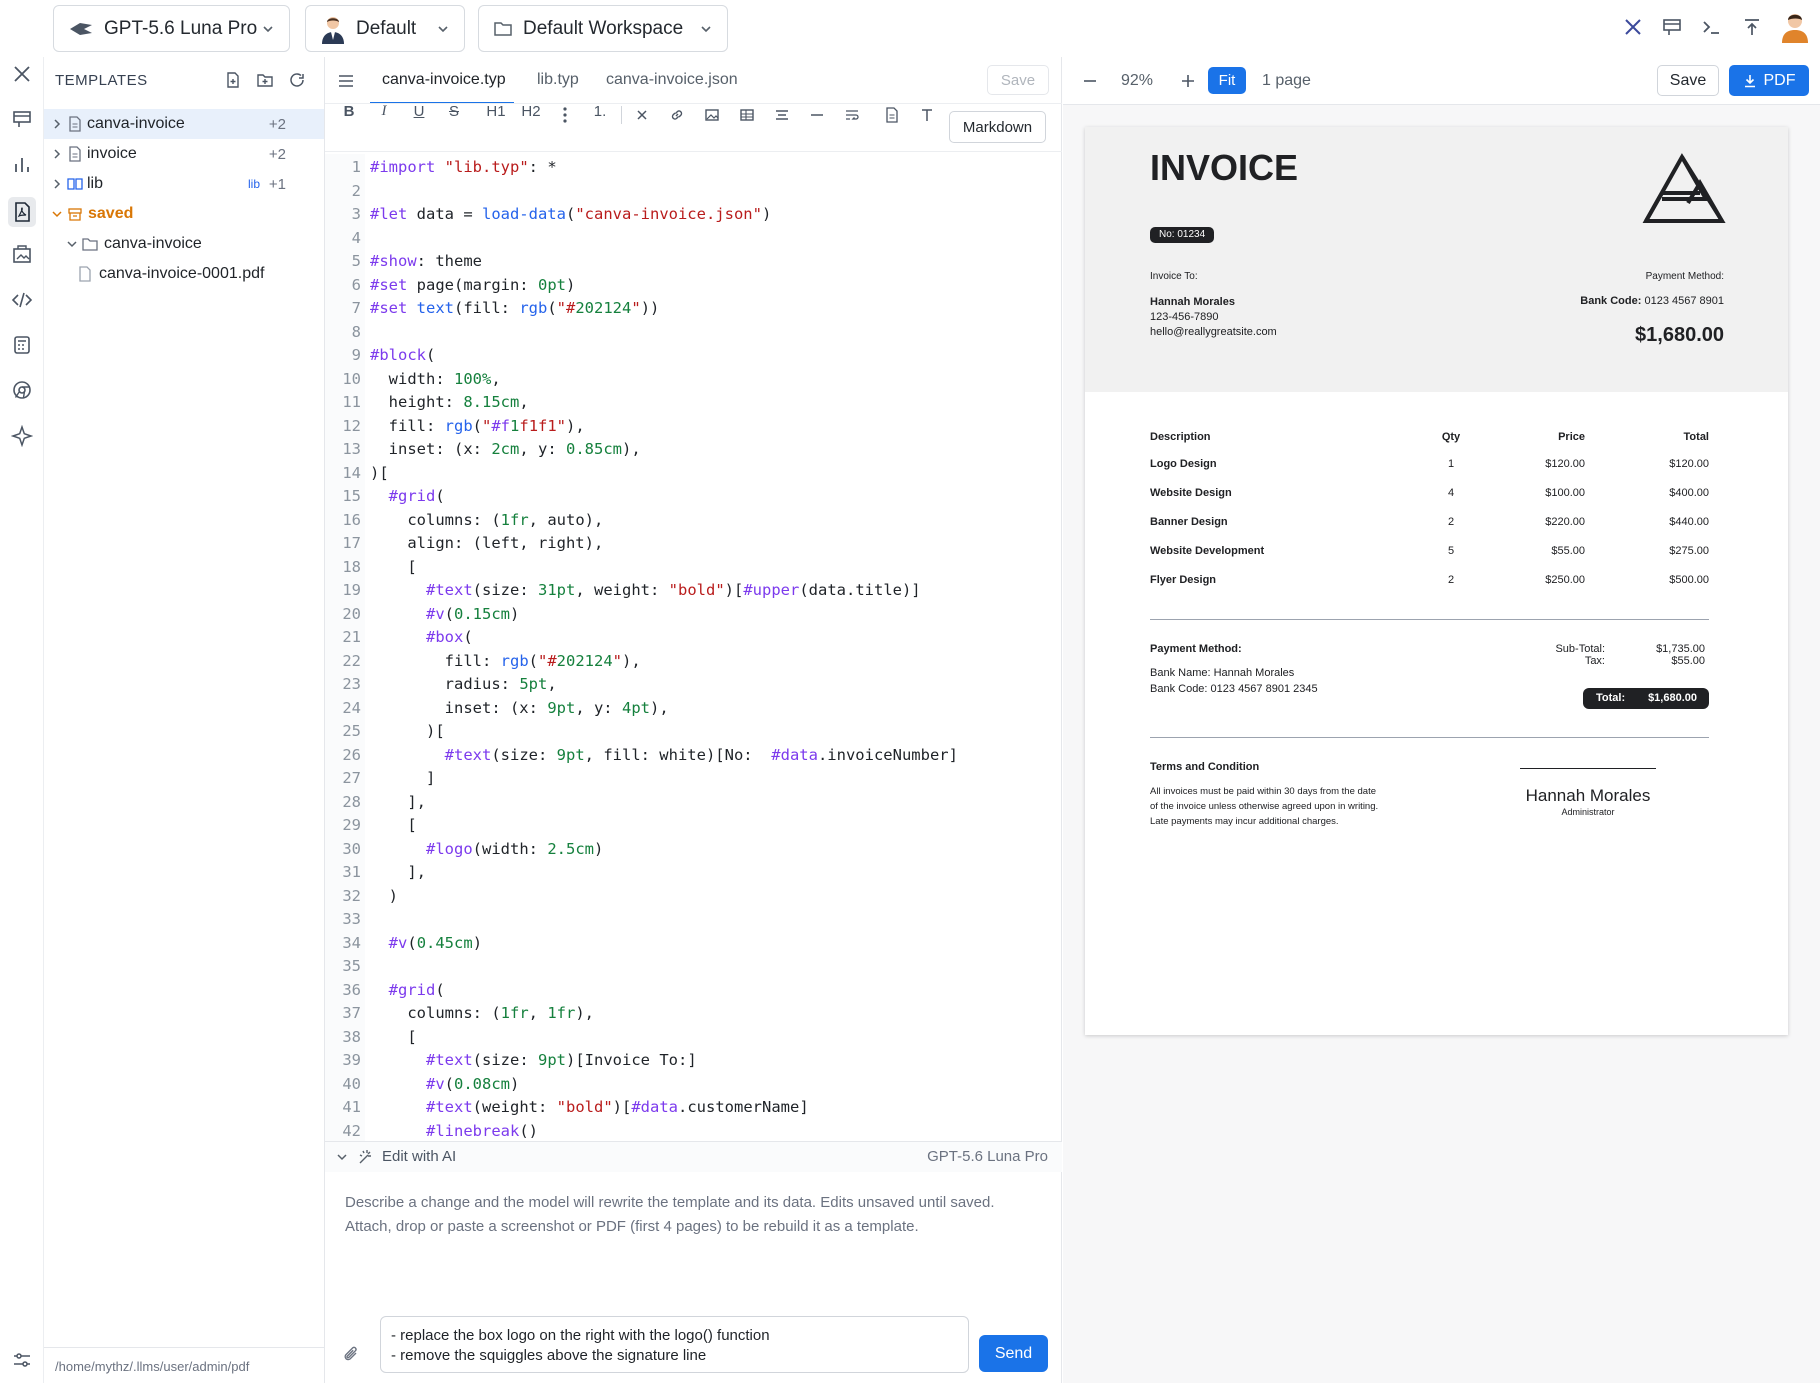  Describe the element at coordinates (1013, 1353) in the screenshot. I see `send-button: Send` at that location.